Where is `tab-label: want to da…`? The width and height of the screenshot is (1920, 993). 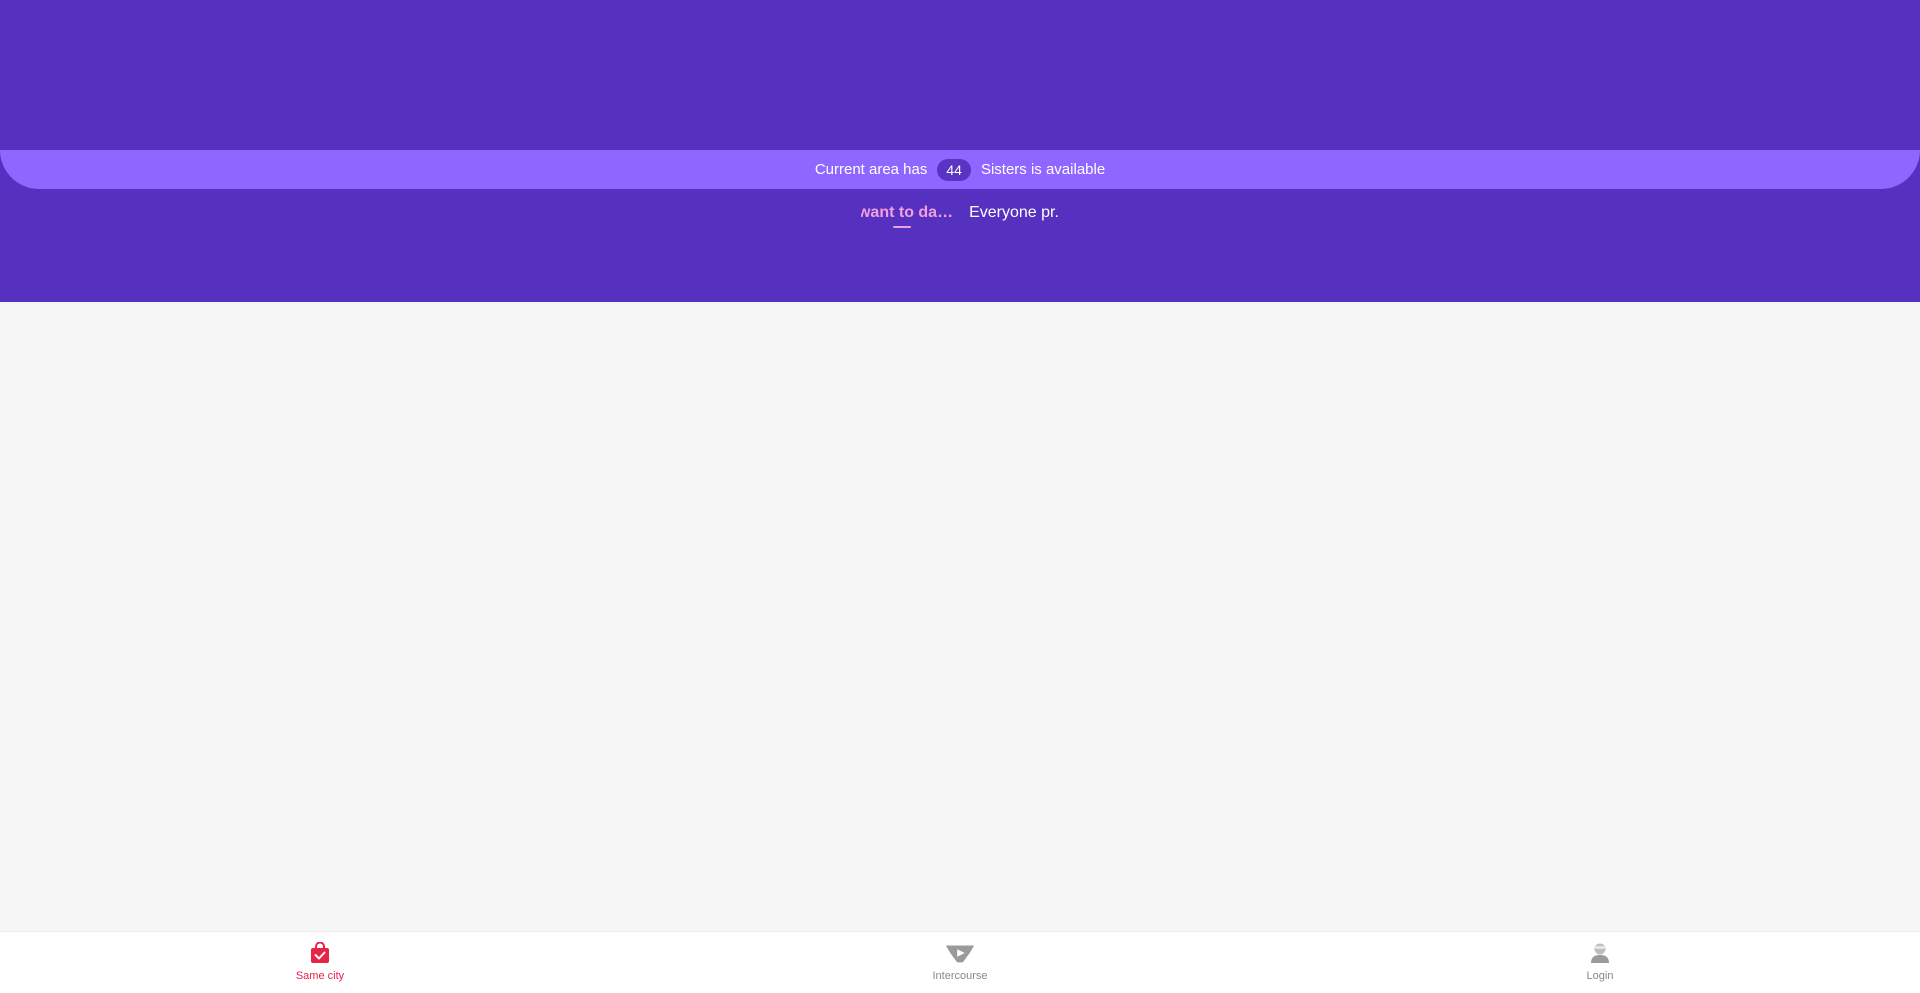 tab-label: want to da… is located at coordinates (907, 212).